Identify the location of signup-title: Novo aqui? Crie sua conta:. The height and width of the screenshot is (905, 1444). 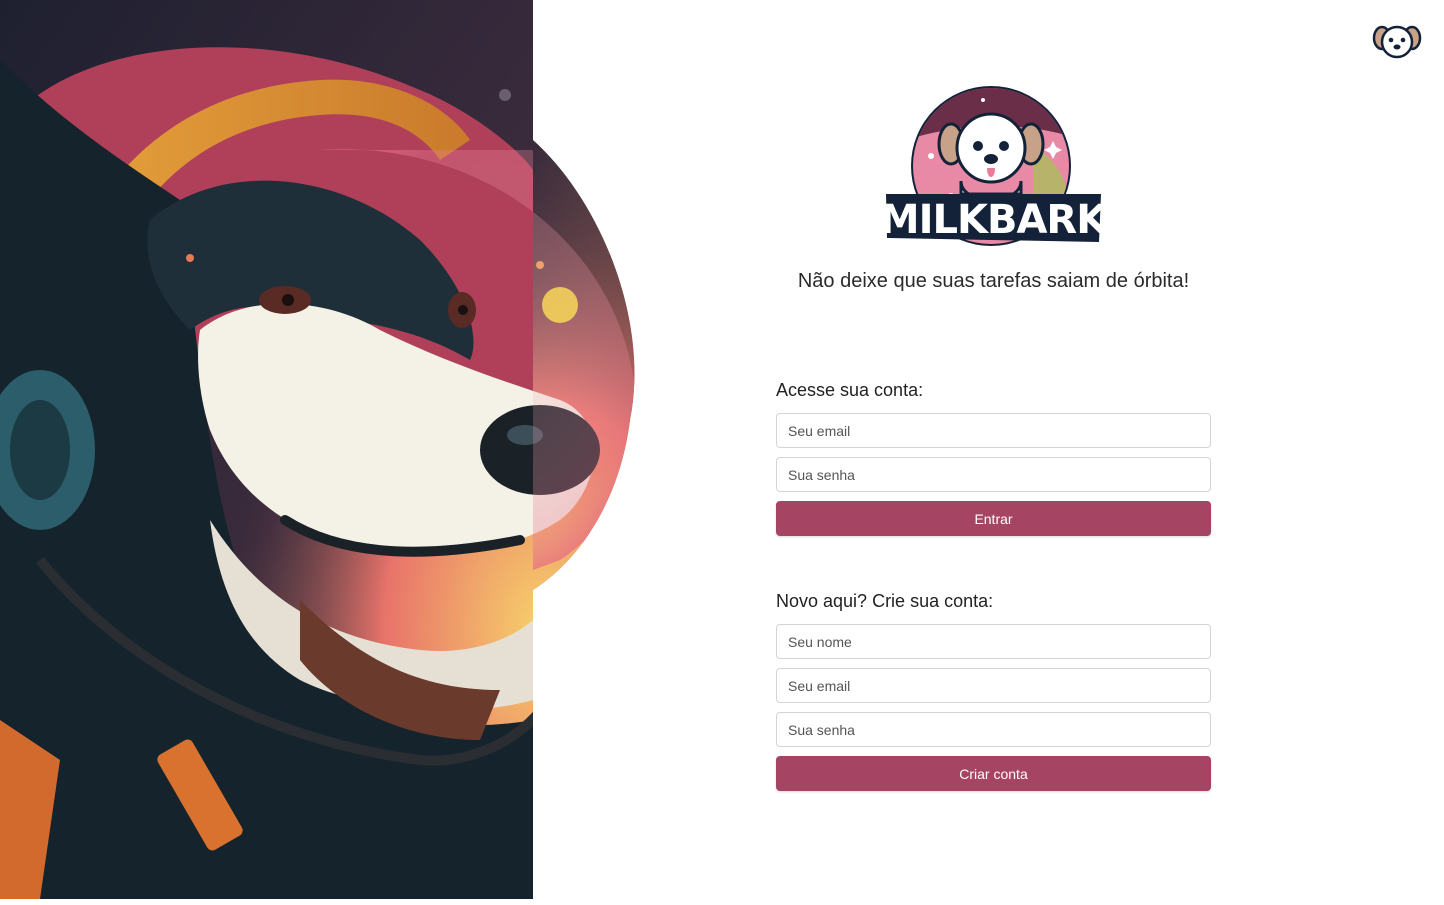
(885, 601).